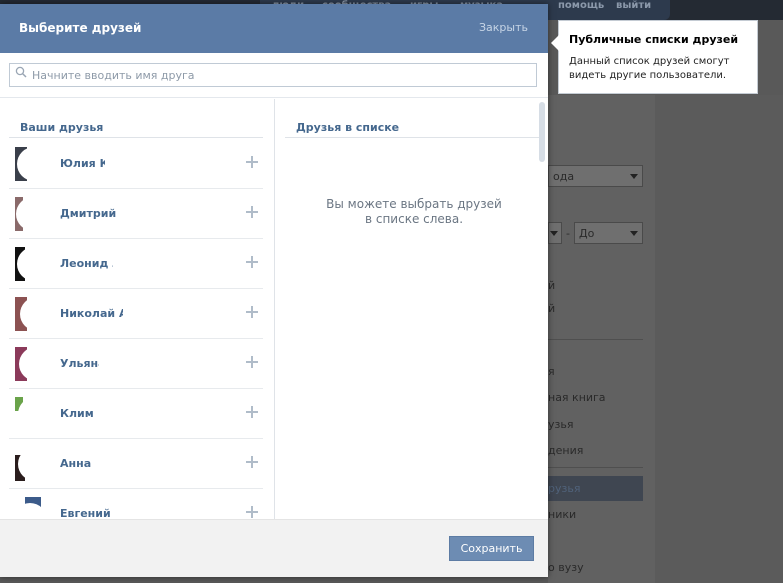 Image resolution: width=783 pixels, height=583 pixels. Describe the element at coordinates (564, 176) in the screenshot. I see `background-select-year-value: ода` at that location.